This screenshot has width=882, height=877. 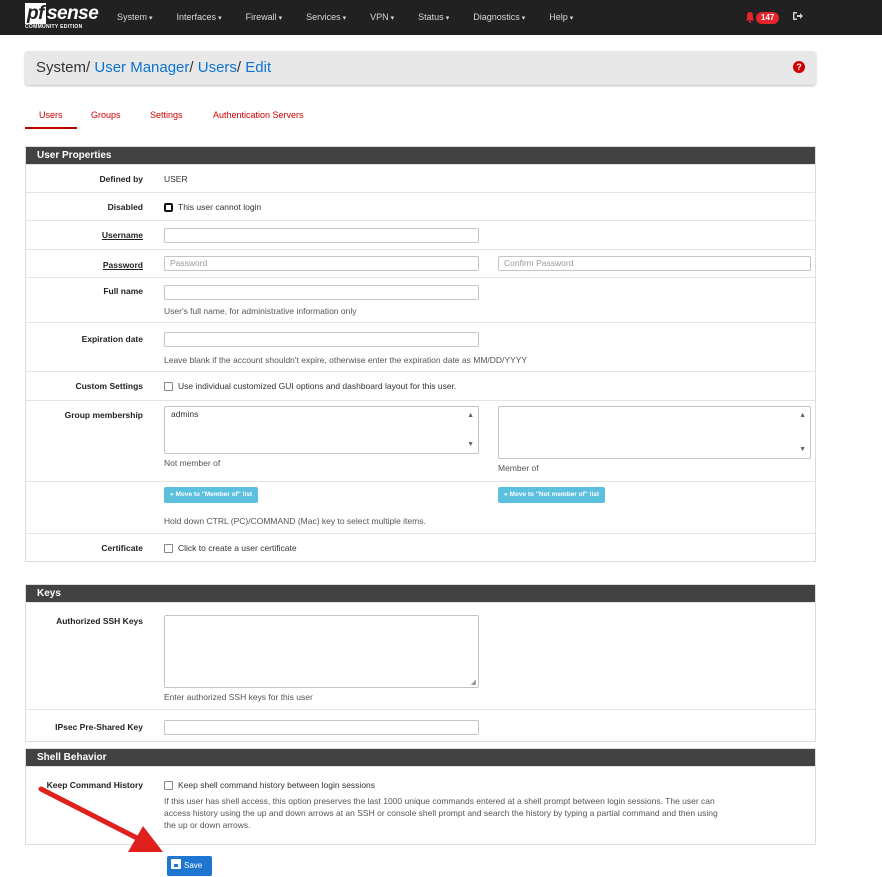 What do you see at coordinates (99, 621) in the screenshot?
I see `ssh-keys-label: Authorized SSH Keys` at bounding box center [99, 621].